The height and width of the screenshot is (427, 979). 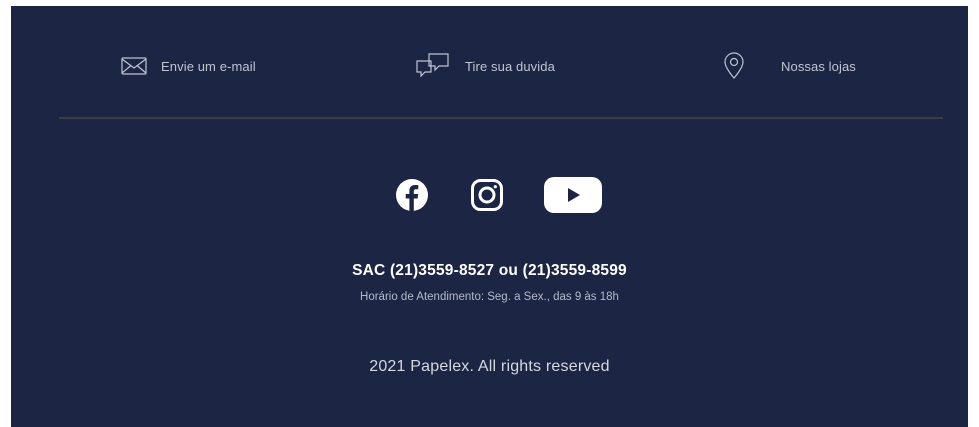 I want to click on question-link: Tire sua duvida, so click(x=485, y=66).